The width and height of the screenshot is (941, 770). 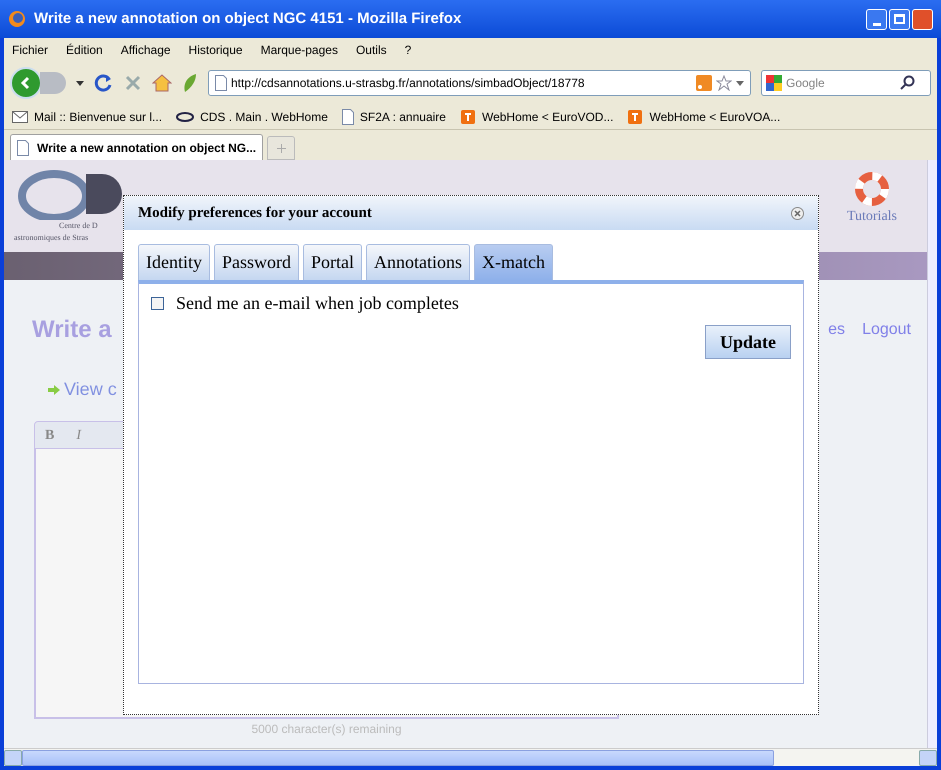 What do you see at coordinates (257, 262) in the screenshot?
I see `dialog-tab: Password` at bounding box center [257, 262].